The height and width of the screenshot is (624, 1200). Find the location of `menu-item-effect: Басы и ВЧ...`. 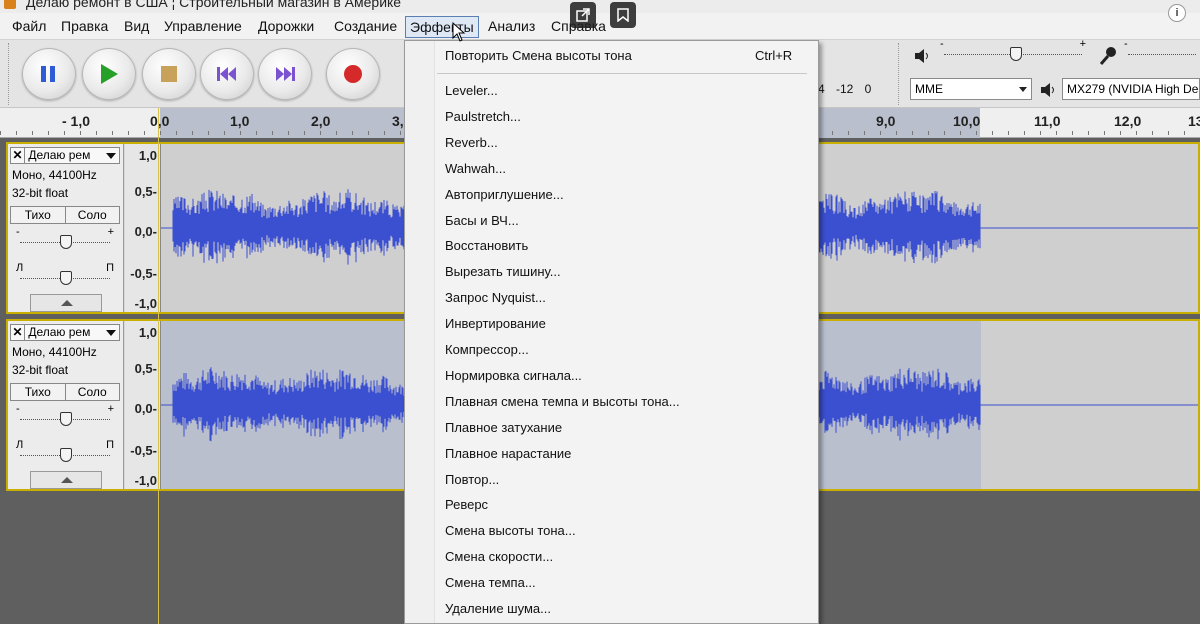

menu-item-effect: Басы и ВЧ... is located at coordinates (482, 220).